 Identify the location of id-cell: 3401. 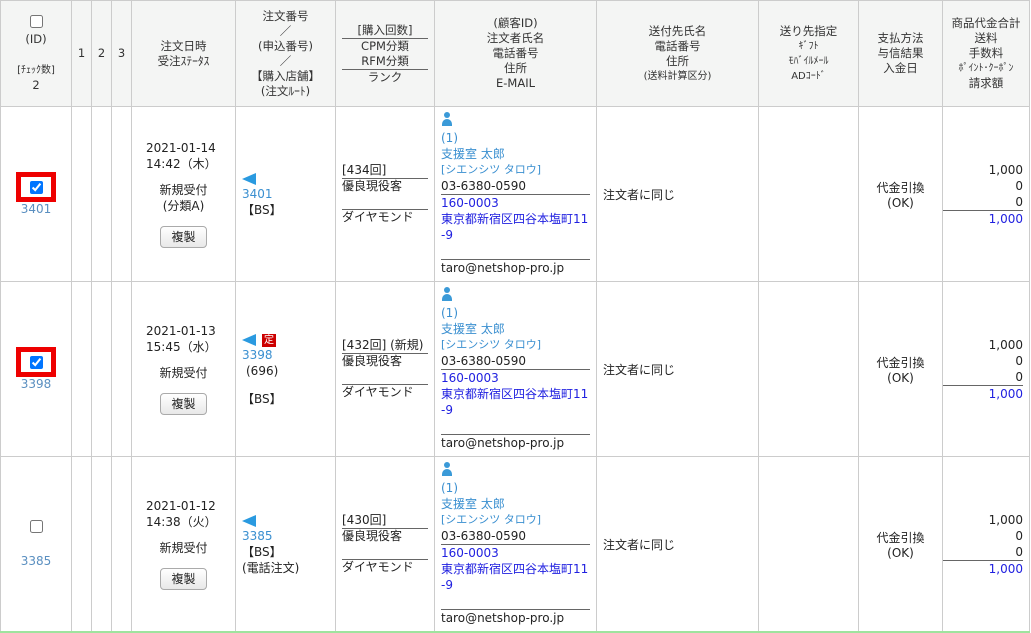
(36, 194).